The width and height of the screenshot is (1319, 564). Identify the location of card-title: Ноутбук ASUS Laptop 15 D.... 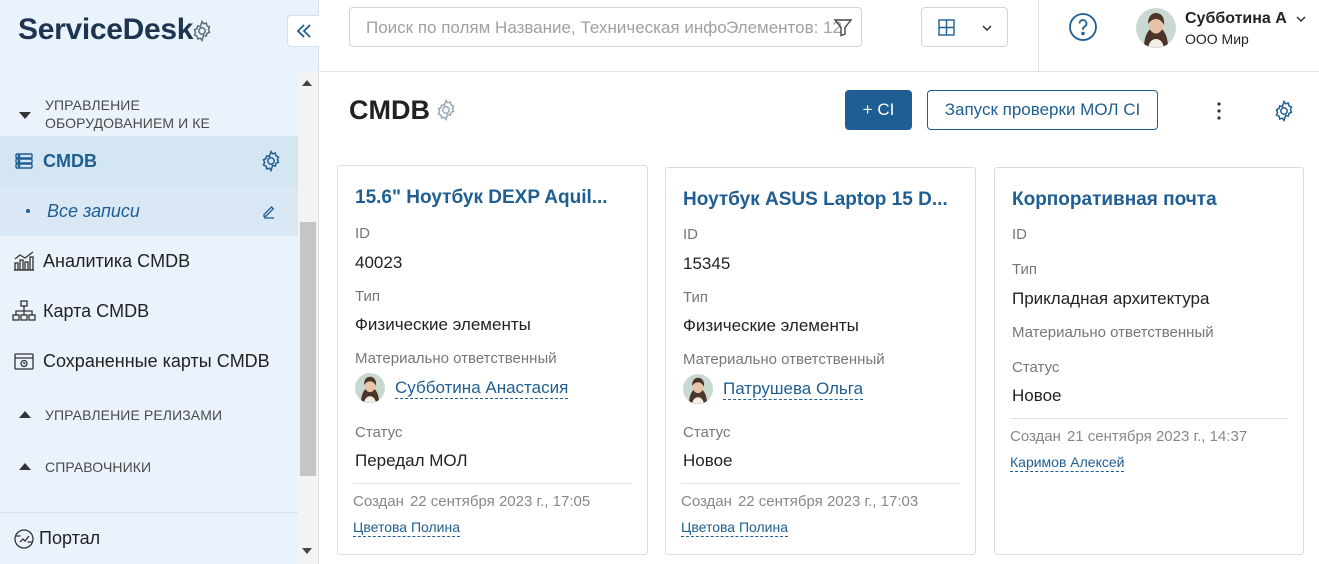
(815, 200).